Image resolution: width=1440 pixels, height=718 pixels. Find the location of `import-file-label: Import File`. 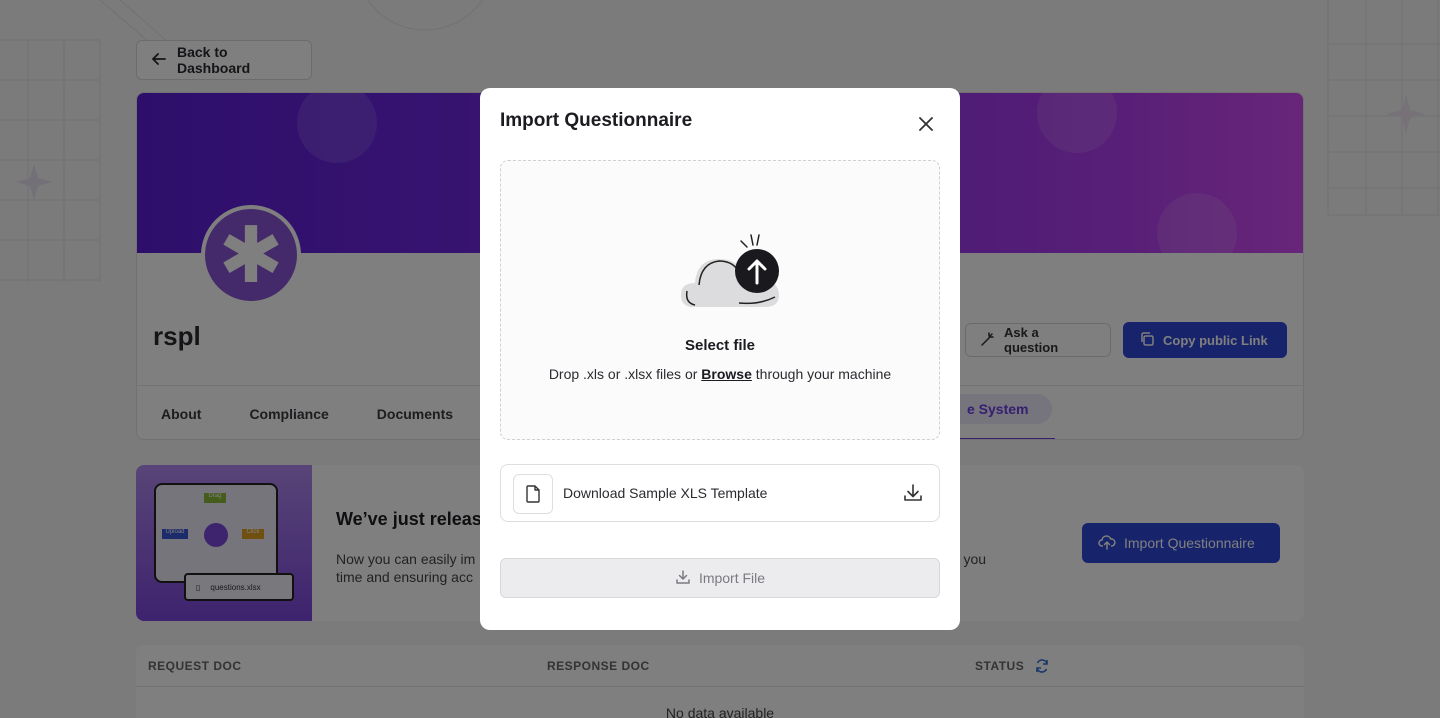

import-file-label: Import File is located at coordinates (732, 578).